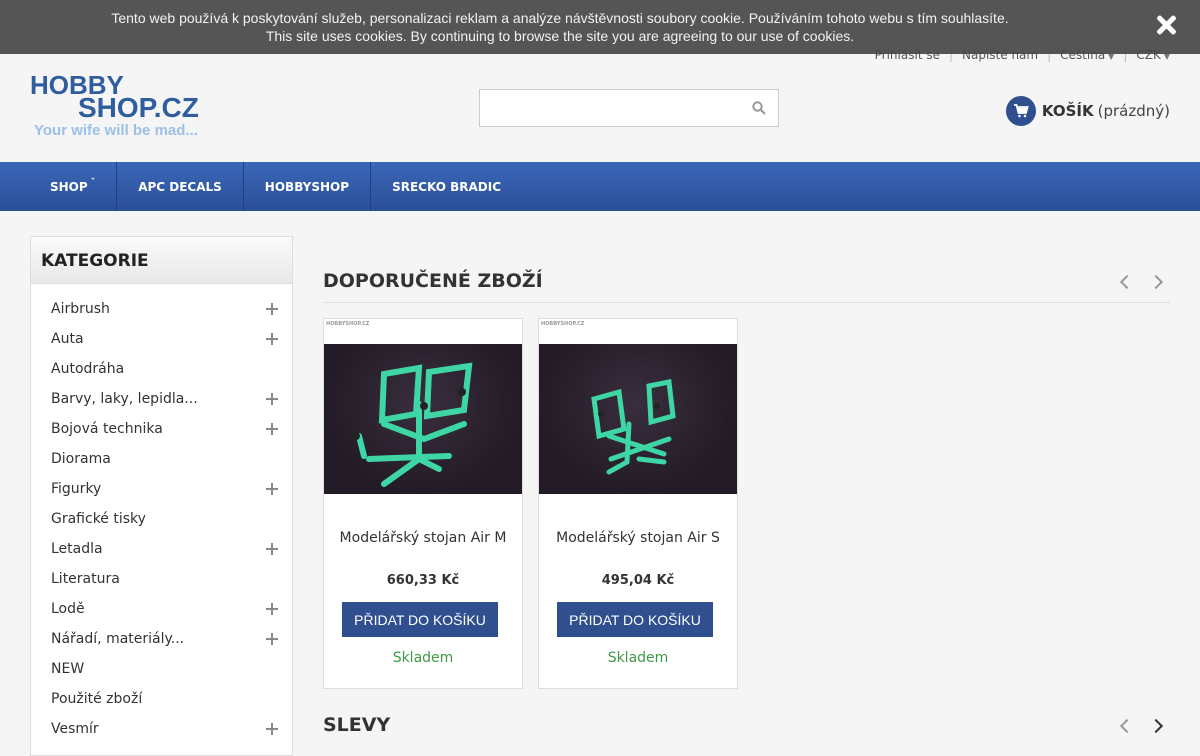  I want to click on category-item: Literatura, so click(161, 579).